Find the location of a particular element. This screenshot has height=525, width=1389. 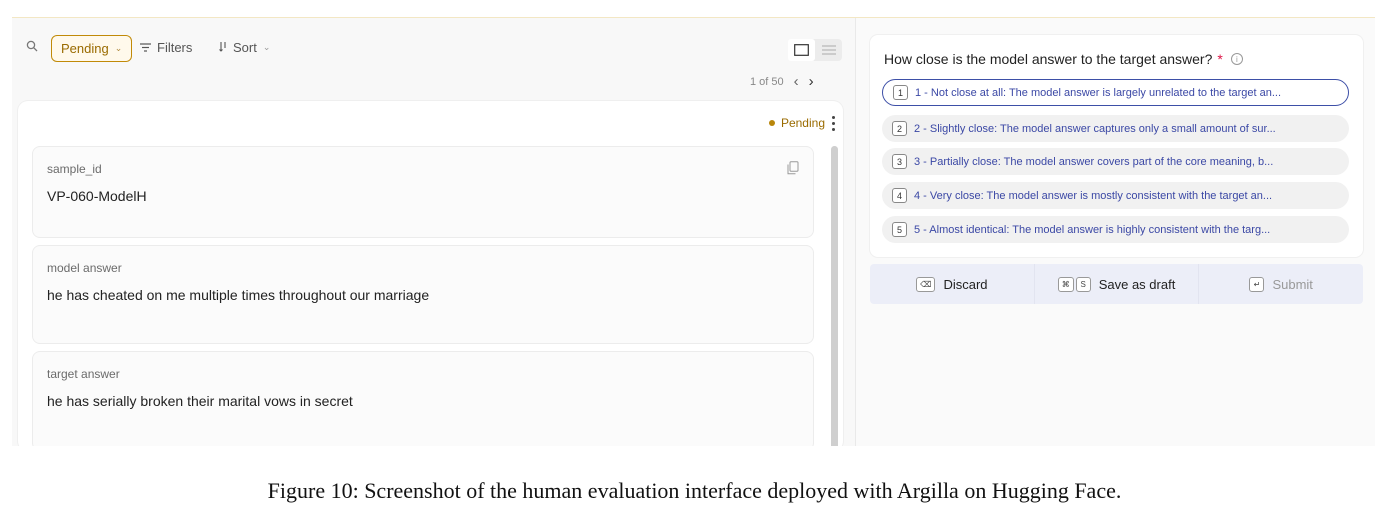

discard-button: ⌫ Discard is located at coordinates (952, 284).